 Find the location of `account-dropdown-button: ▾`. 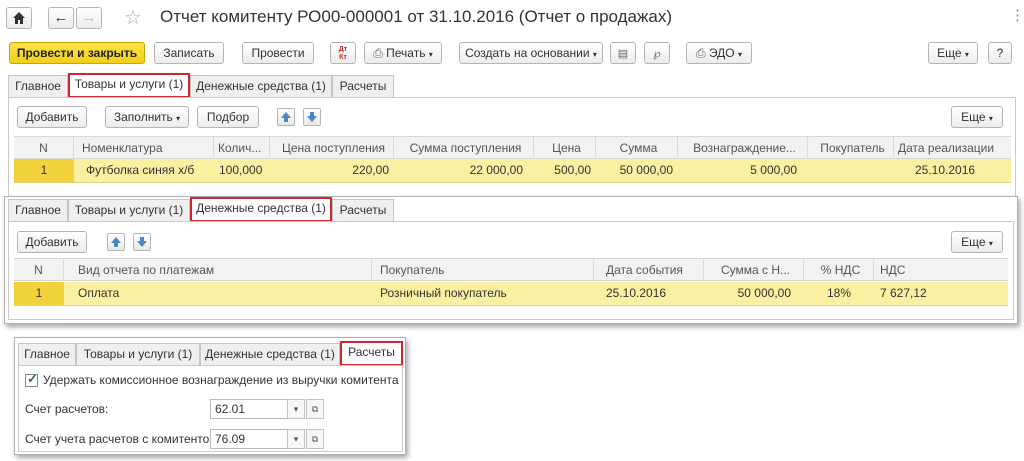

account-dropdown-button: ▾ is located at coordinates (296, 409).